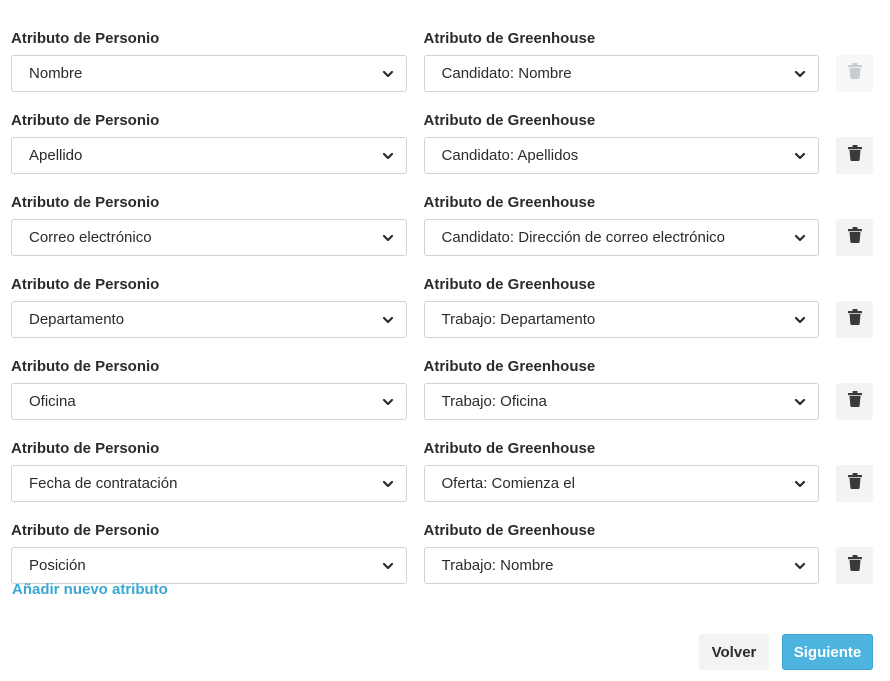 The image size is (890, 681). Describe the element at coordinates (209, 401) in the screenshot. I see `personio-attribute-select: Oficina` at that location.